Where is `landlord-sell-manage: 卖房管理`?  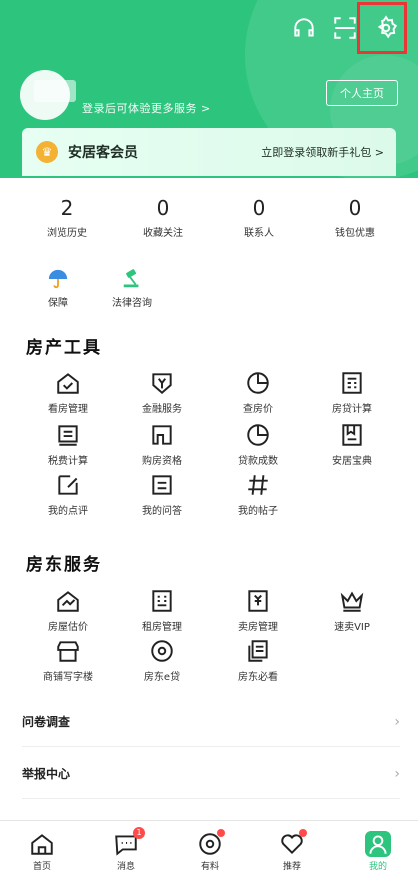 landlord-sell-manage: 卖房管理 is located at coordinates (258, 610).